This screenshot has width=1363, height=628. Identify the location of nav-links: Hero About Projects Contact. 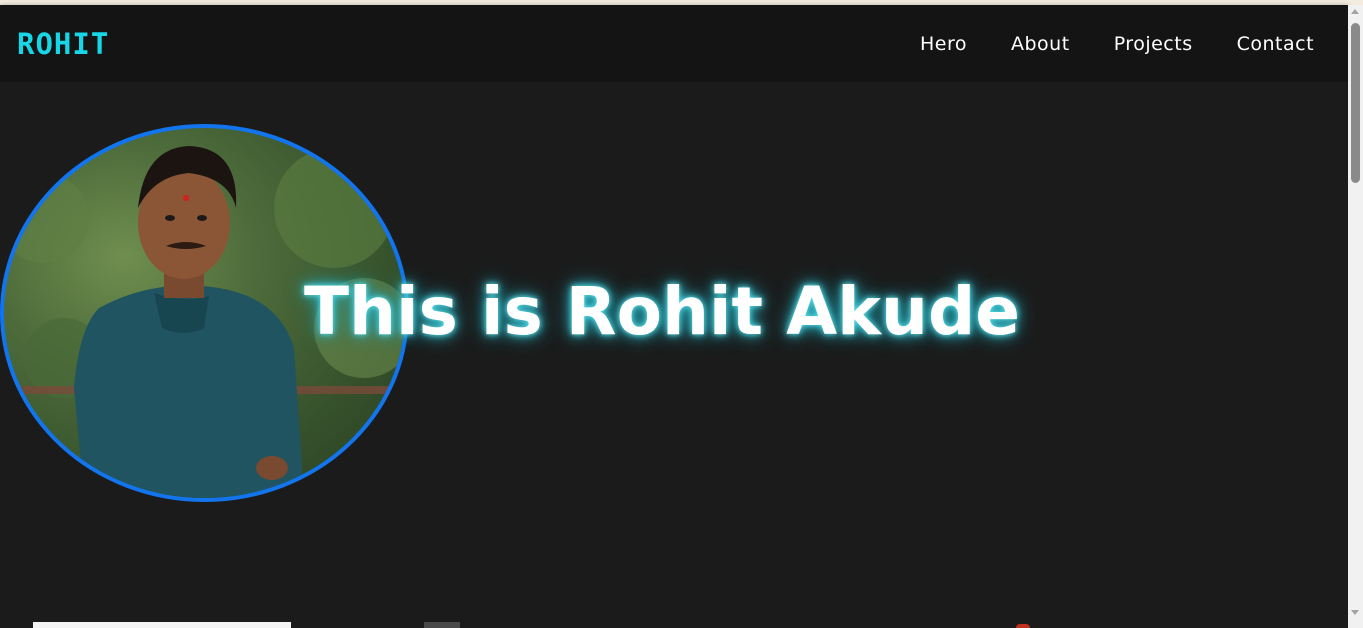
(1139, 44).